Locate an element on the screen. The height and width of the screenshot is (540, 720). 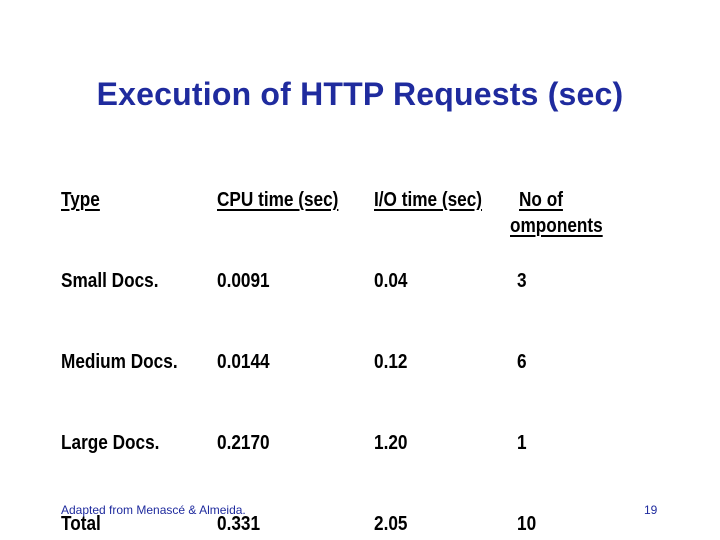
header-cpu-time: CPU time (sec) is located at coordinates (278, 200).